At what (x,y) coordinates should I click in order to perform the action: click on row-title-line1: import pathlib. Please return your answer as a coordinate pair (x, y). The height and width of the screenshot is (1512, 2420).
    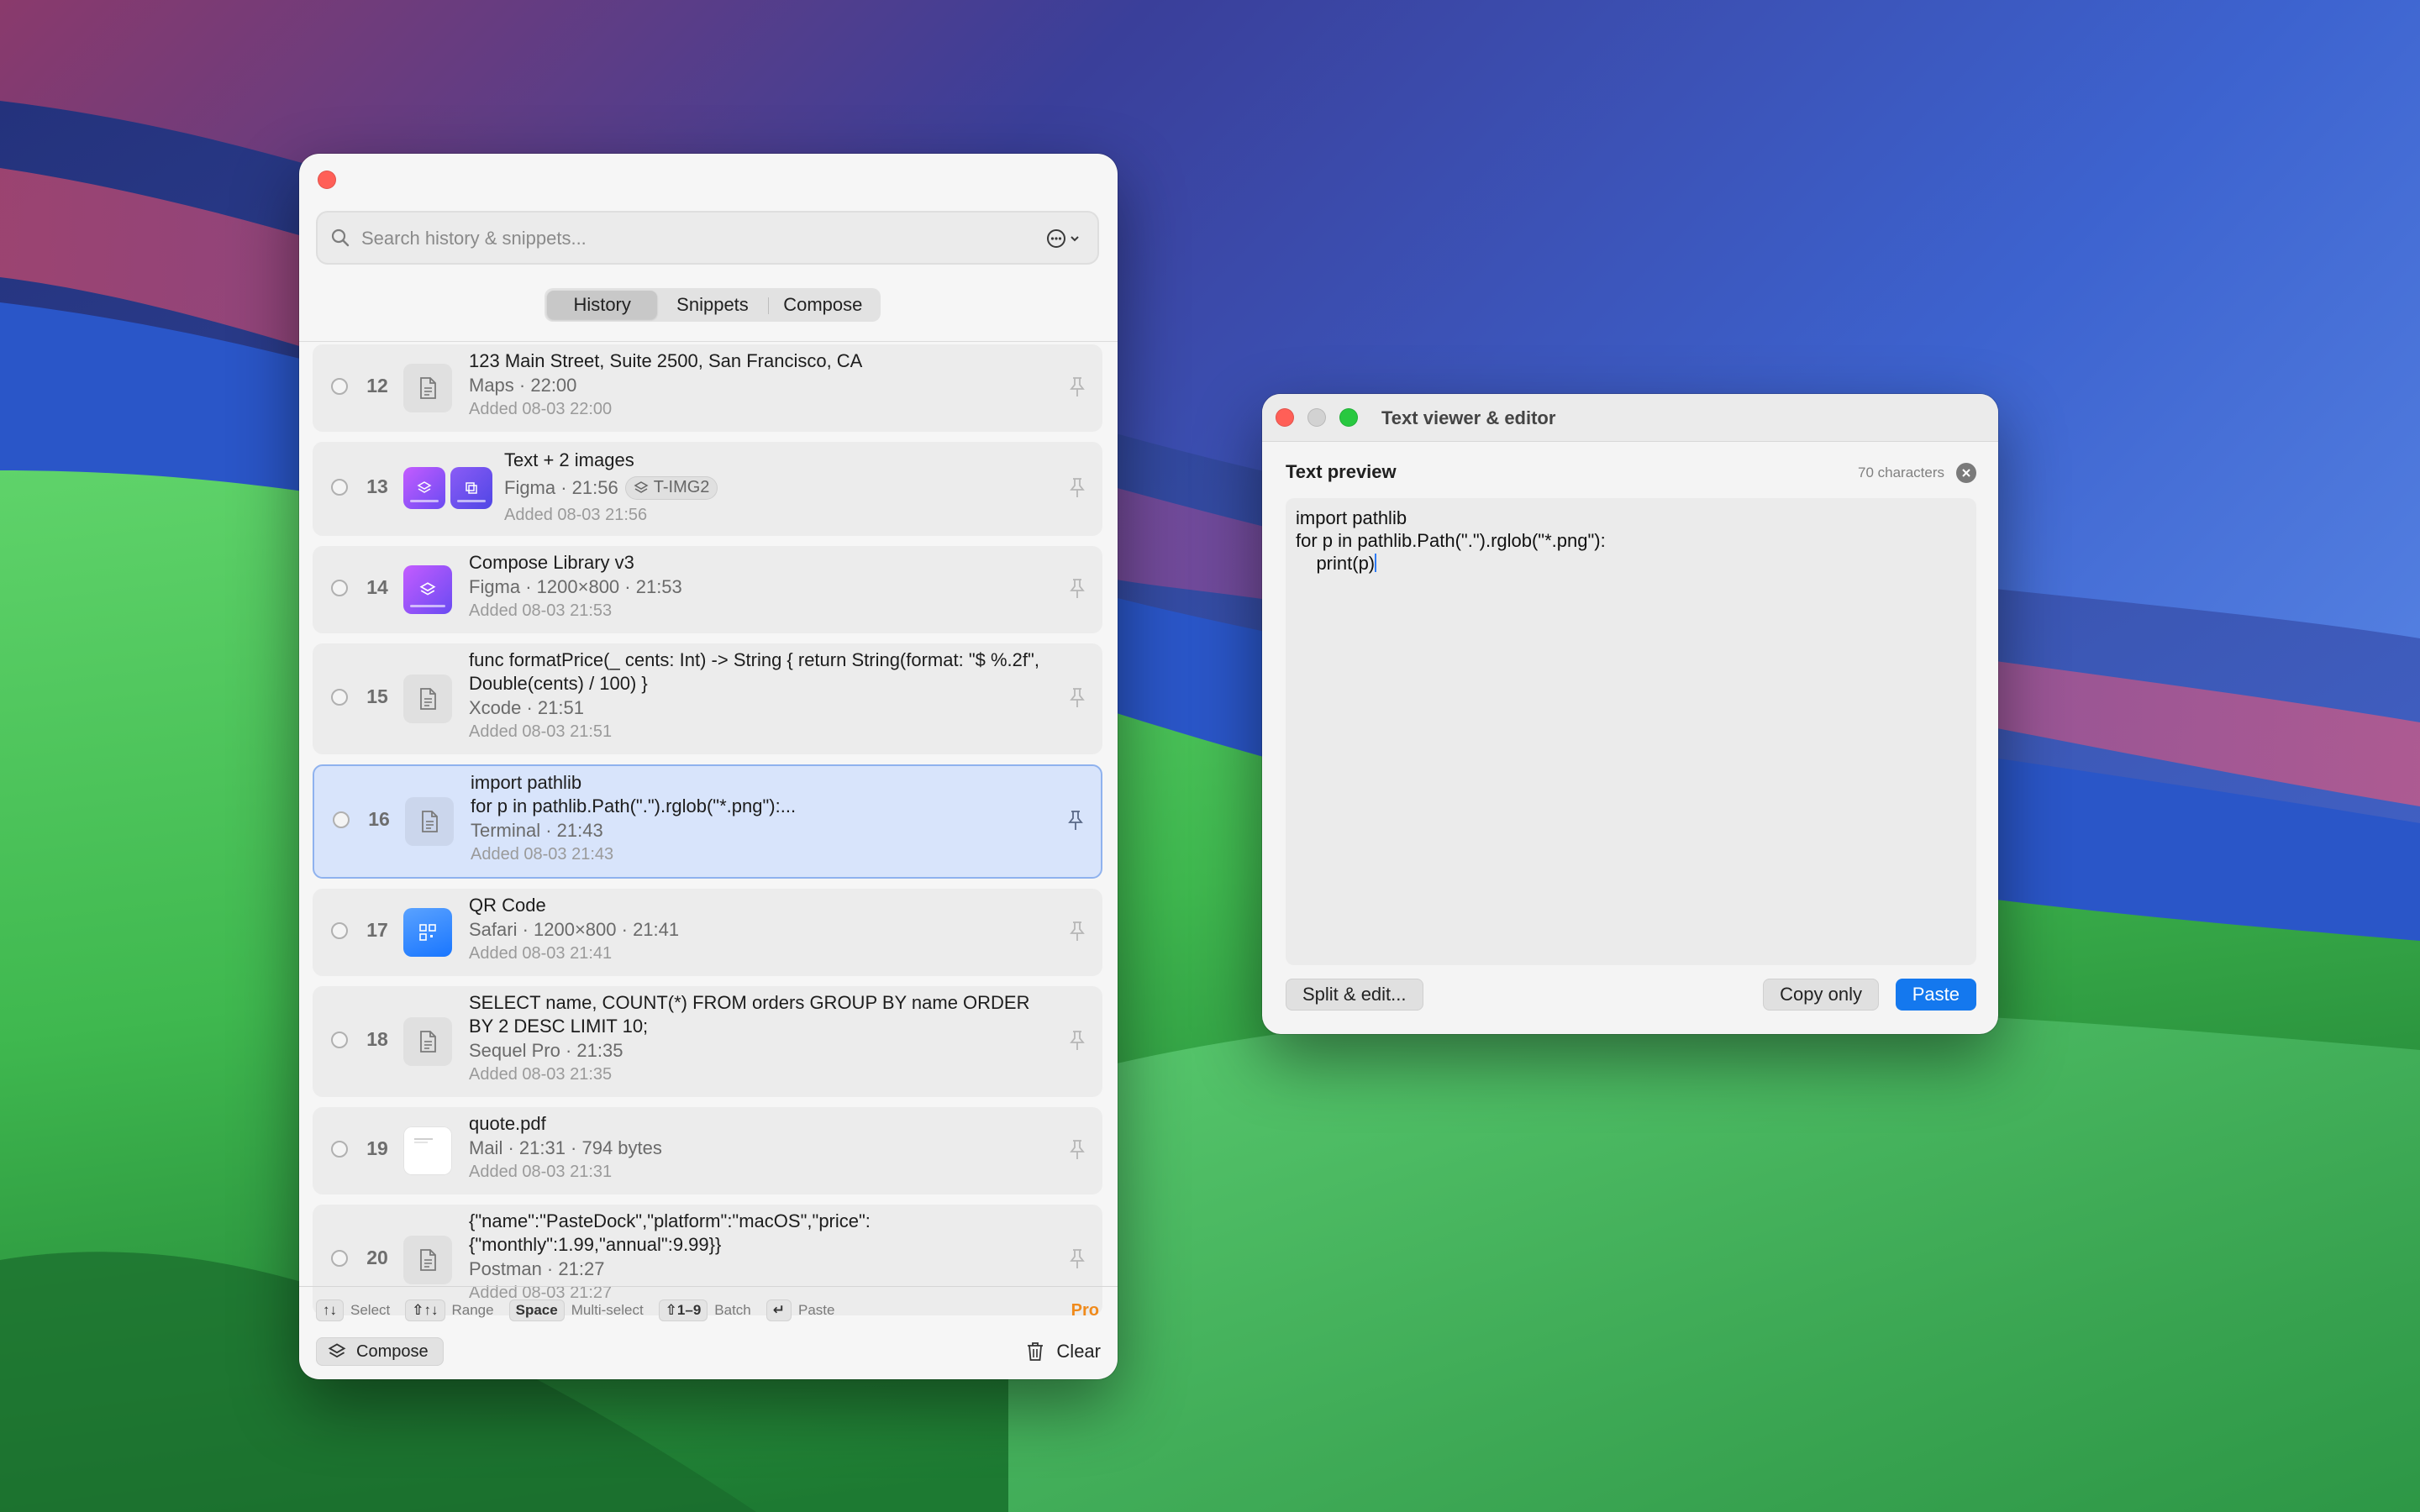
    Looking at the image, I should click on (526, 782).